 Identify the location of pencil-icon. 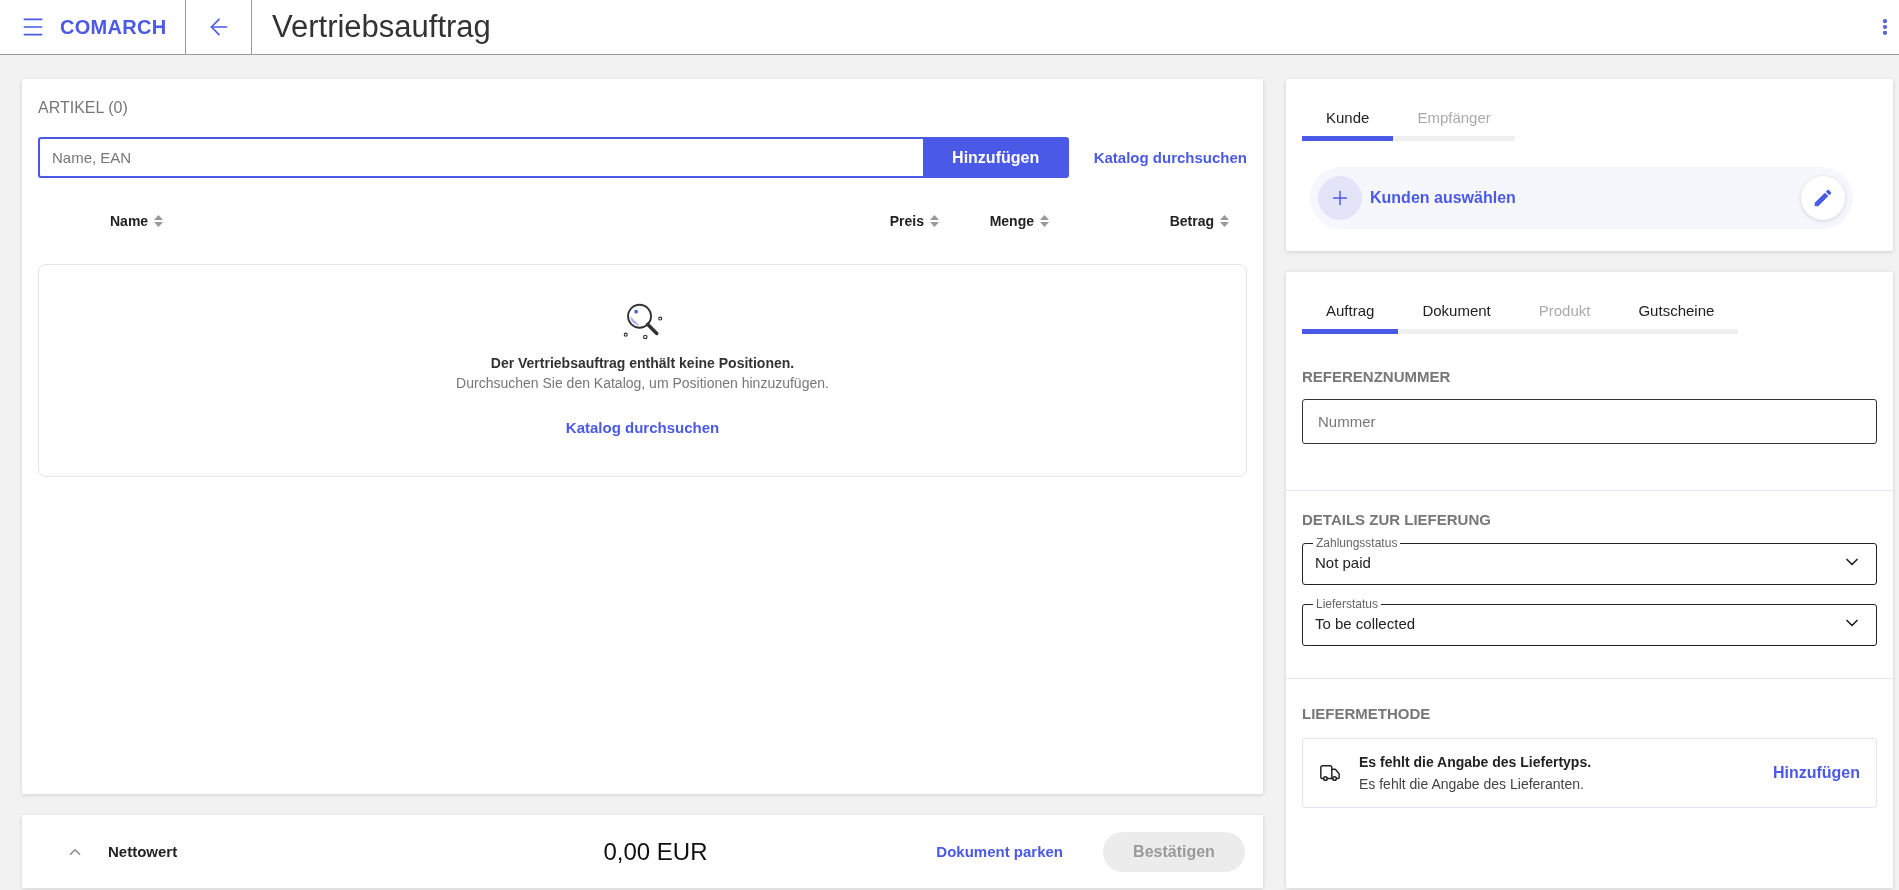
(1823, 198).